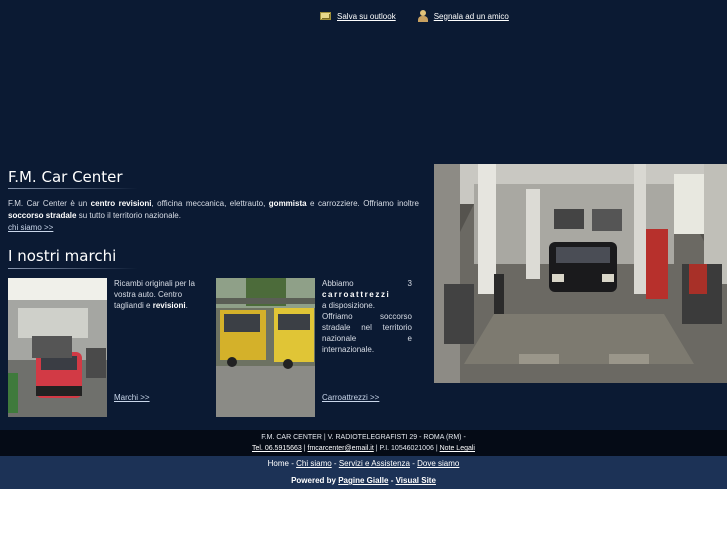  Describe the element at coordinates (438, 463) in the screenshot. I see `nav-dove-siamo: Dove siamo` at that location.